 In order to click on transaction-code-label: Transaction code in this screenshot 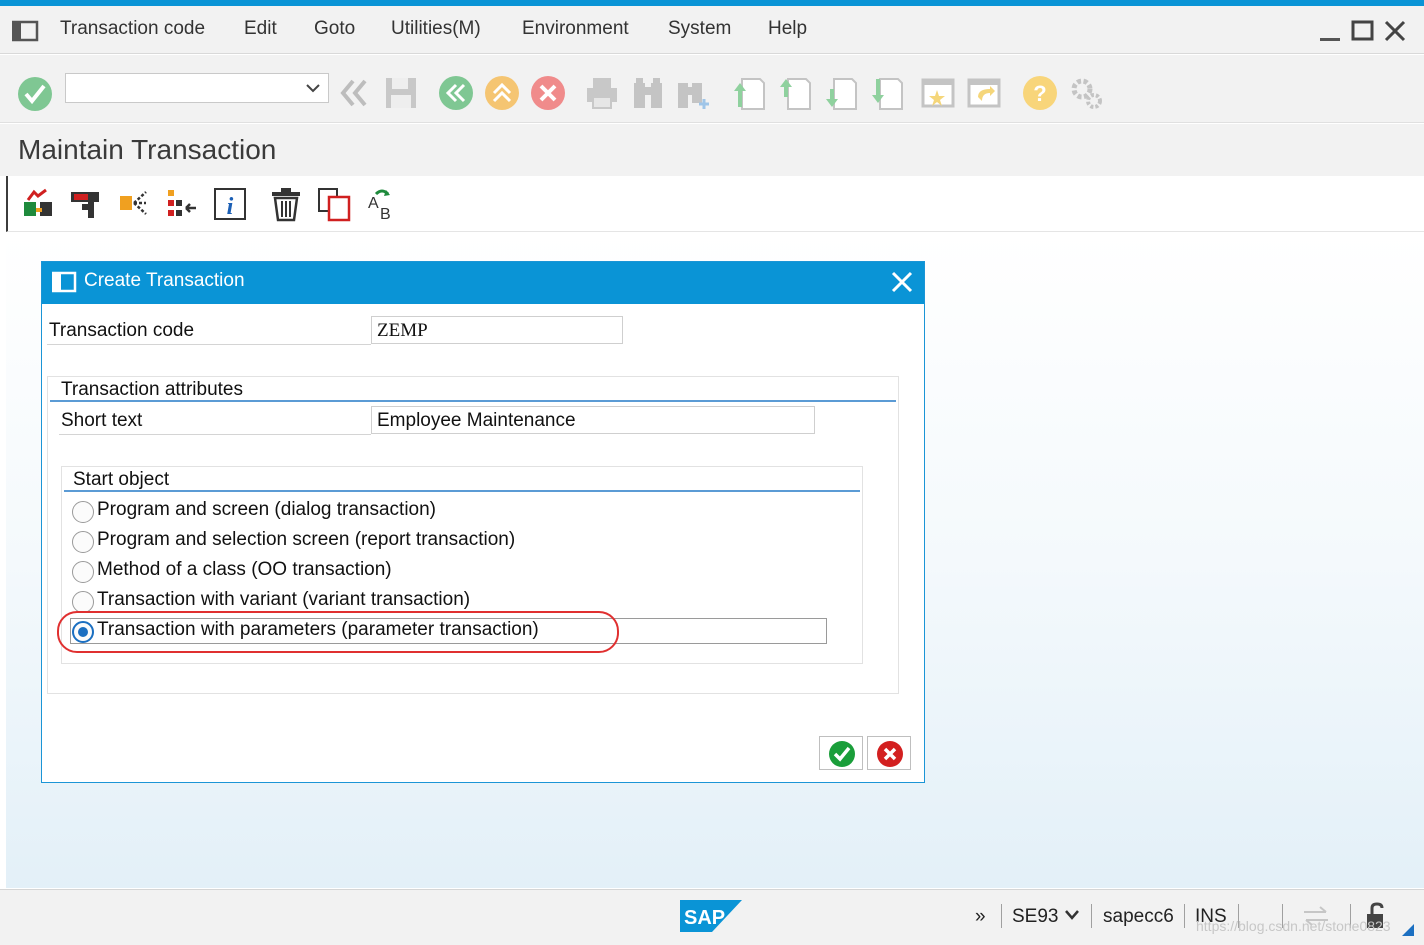, I will do `click(122, 330)`.